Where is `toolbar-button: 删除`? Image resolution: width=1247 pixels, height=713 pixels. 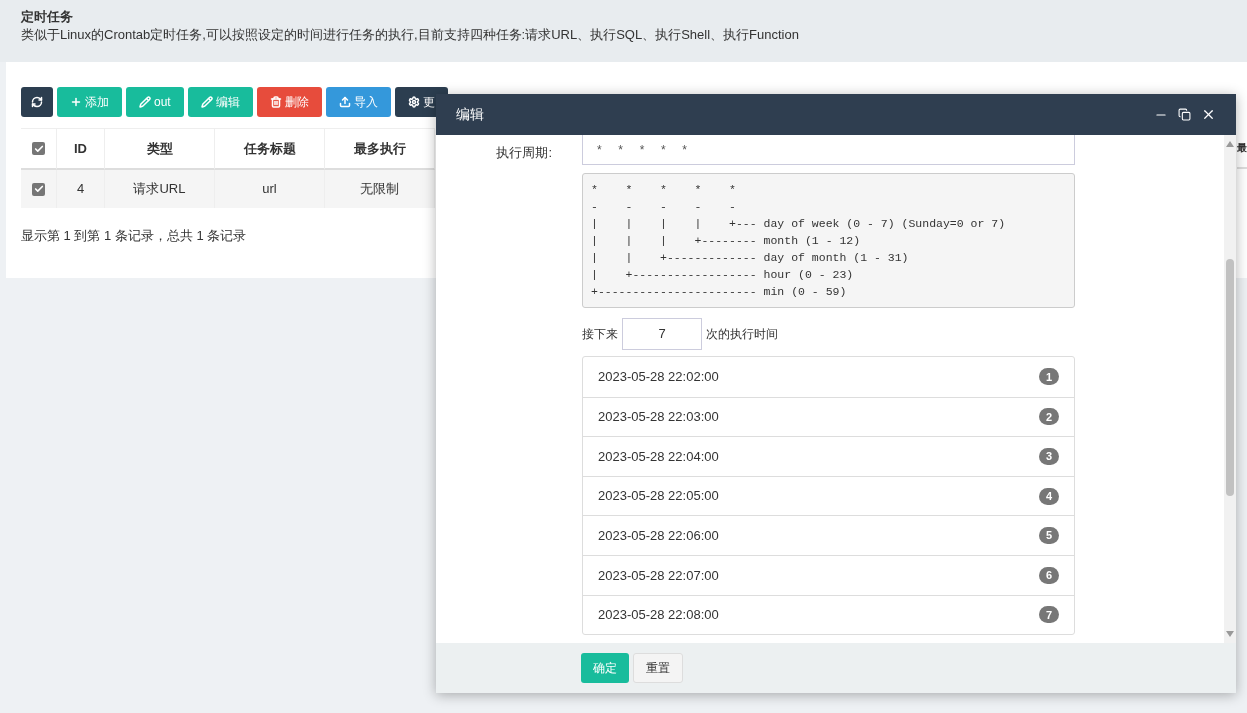
toolbar-button: 删除 is located at coordinates (289, 102).